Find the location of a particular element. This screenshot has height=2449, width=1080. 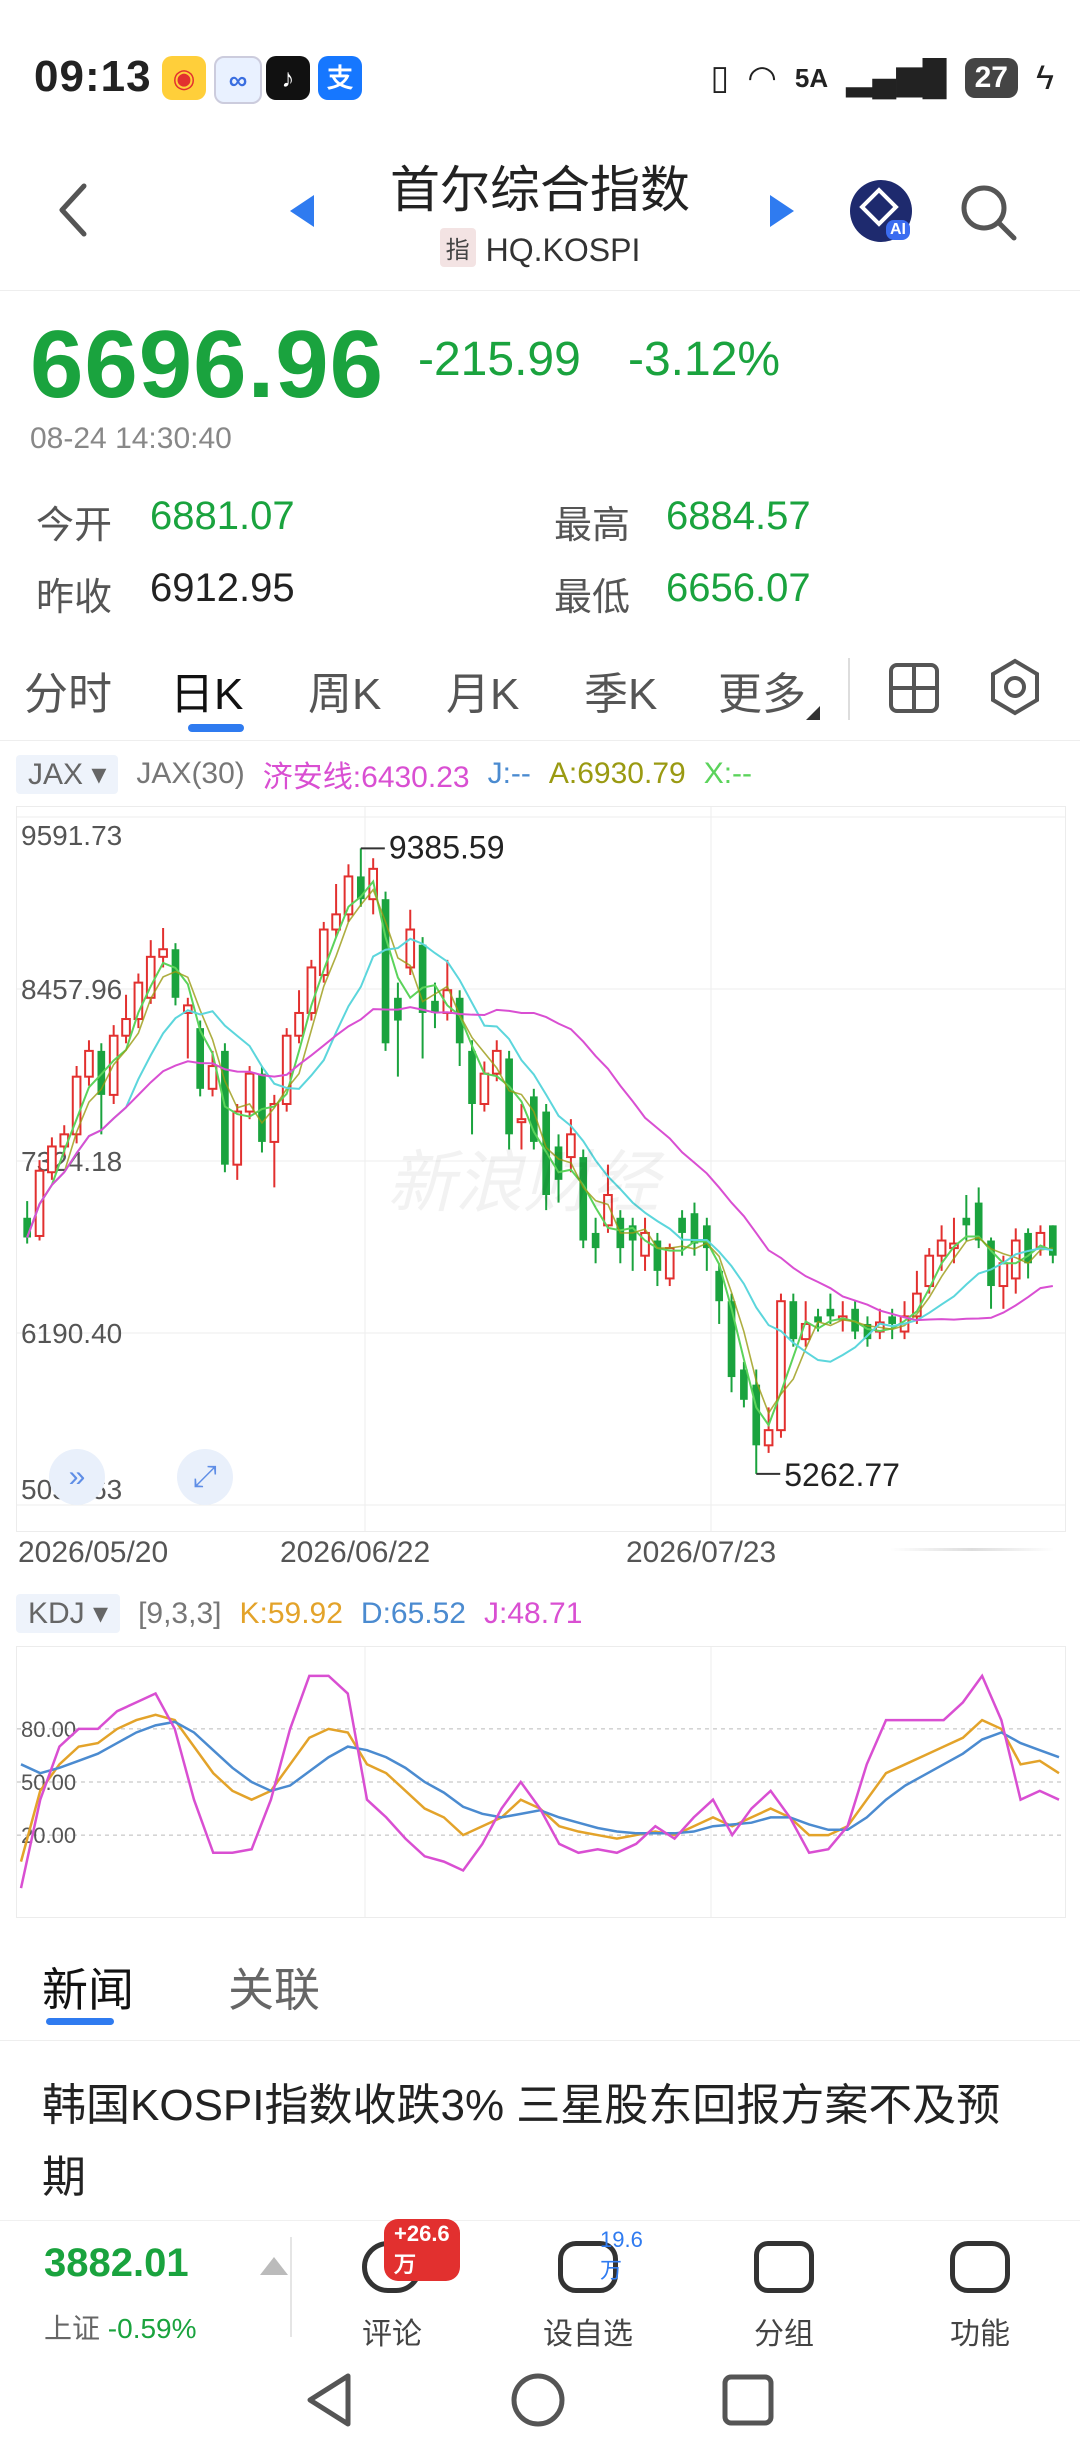

system-nav-bar is located at coordinates (540, 2399).